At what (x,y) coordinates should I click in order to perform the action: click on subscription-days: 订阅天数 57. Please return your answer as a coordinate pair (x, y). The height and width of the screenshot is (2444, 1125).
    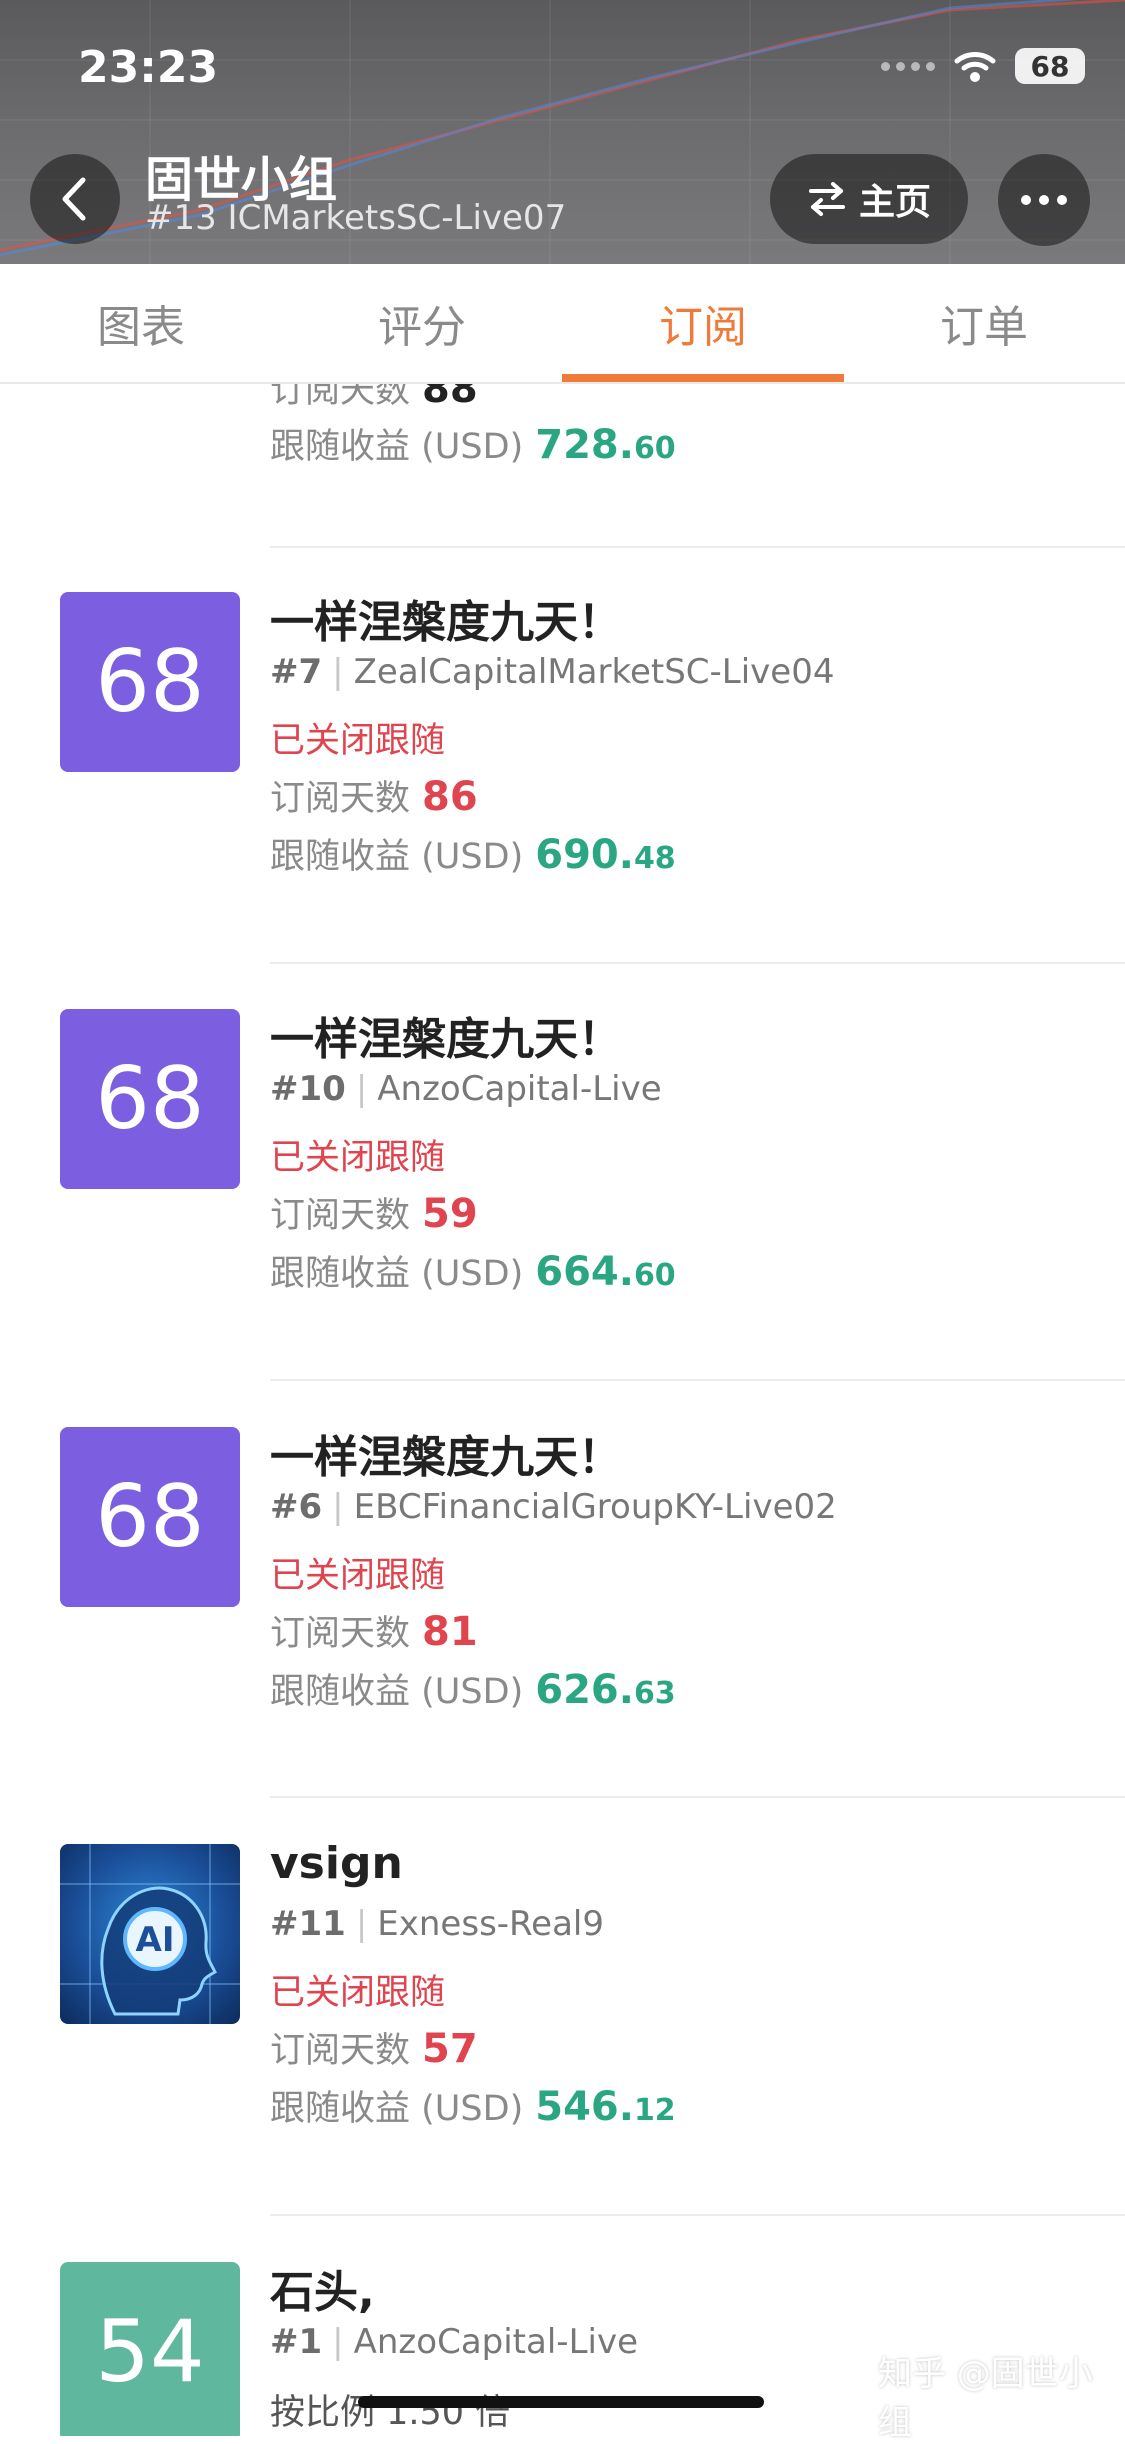
    Looking at the image, I should click on (374, 2049).